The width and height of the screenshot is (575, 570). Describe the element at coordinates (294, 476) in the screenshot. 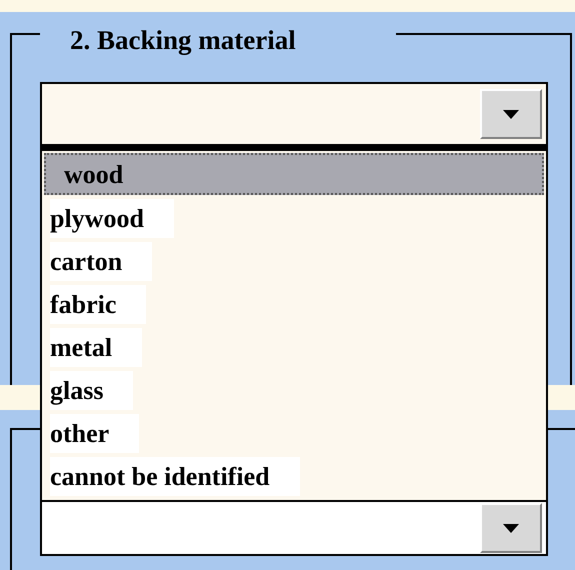

I see `dropdown-option: cannot be identified` at that location.